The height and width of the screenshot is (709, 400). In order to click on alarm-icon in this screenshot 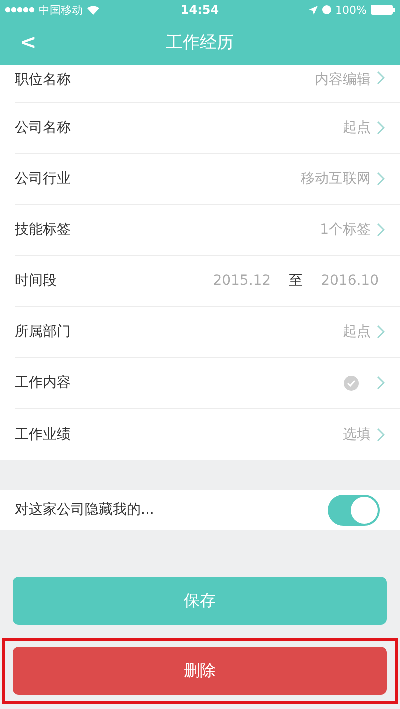, I will do `click(327, 10)`.